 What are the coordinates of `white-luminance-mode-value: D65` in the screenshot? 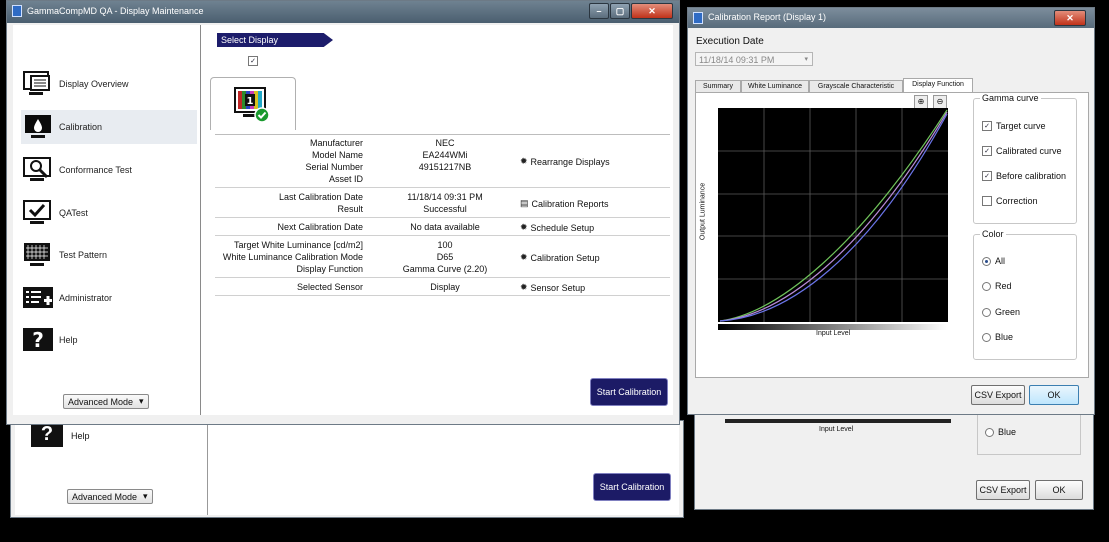 It's located at (445, 257).